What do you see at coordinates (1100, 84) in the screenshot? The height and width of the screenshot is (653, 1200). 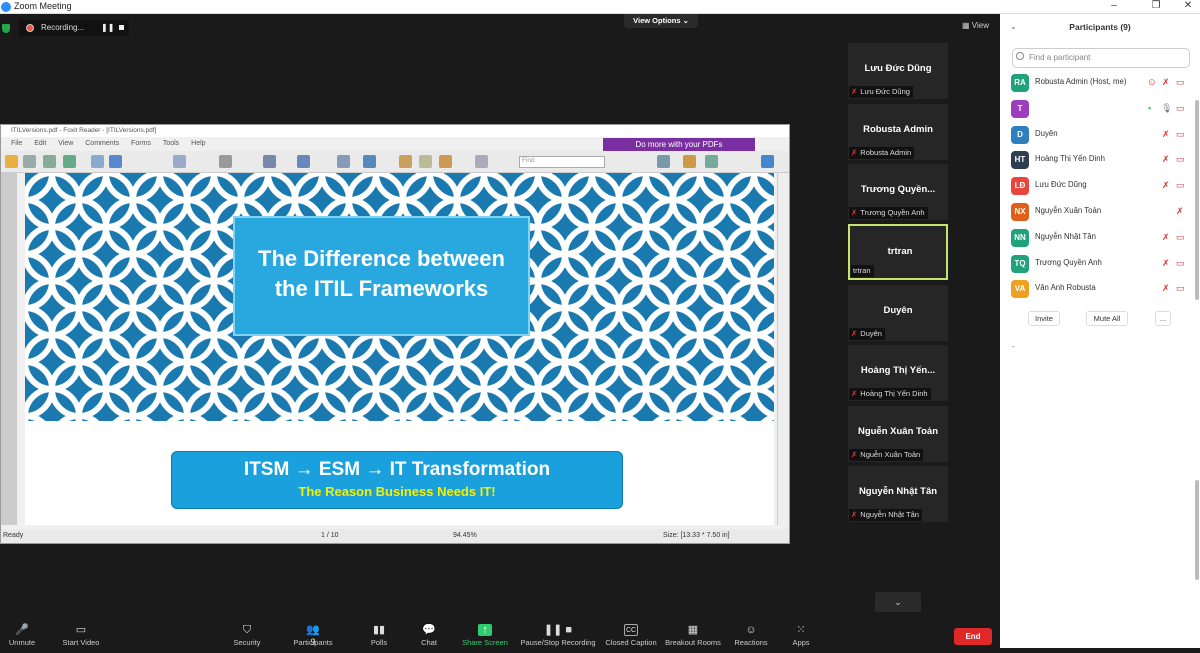 I see `participant-row: RA Robusta Admin (Host, me) ⊙ ✗ ▭` at bounding box center [1100, 84].